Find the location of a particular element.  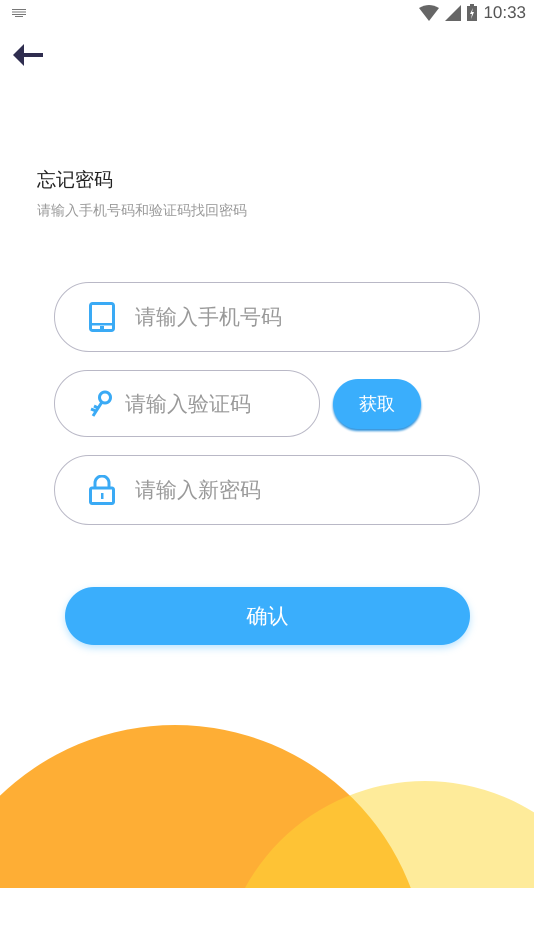

input-field: 请输入验证码 is located at coordinates (187, 403).